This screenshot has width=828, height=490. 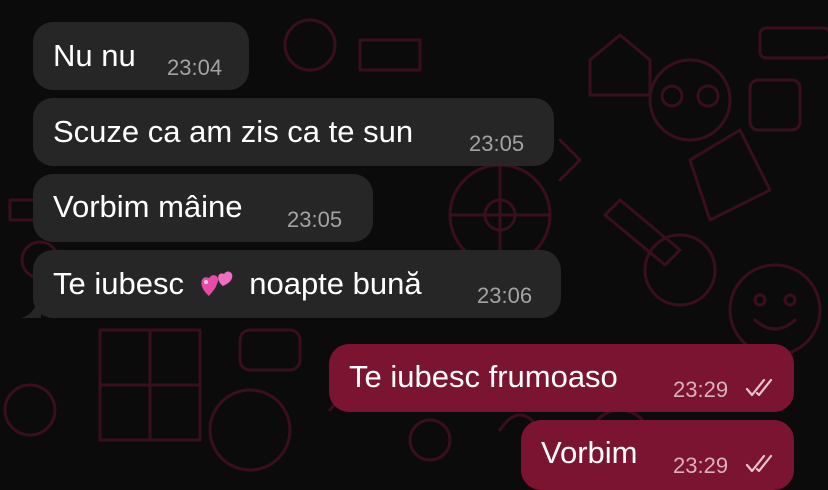 What do you see at coordinates (505, 295) in the screenshot?
I see `message-time: 23:06` at bounding box center [505, 295].